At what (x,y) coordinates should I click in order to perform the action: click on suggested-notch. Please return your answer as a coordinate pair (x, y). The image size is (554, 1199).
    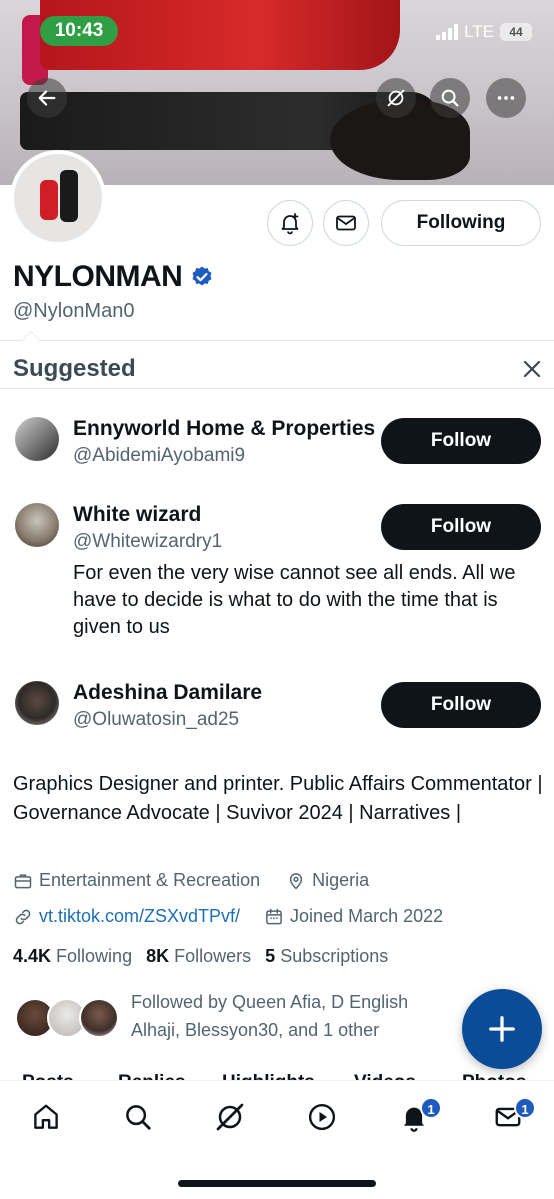
    Looking at the image, I should click on (31, 341).